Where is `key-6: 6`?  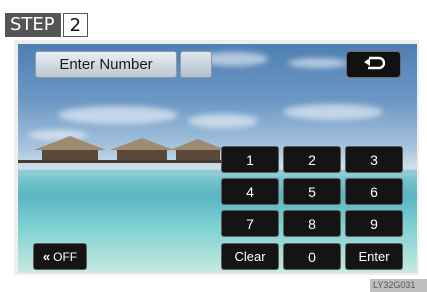
key-6: 6 is located at coordinates (374, 191).